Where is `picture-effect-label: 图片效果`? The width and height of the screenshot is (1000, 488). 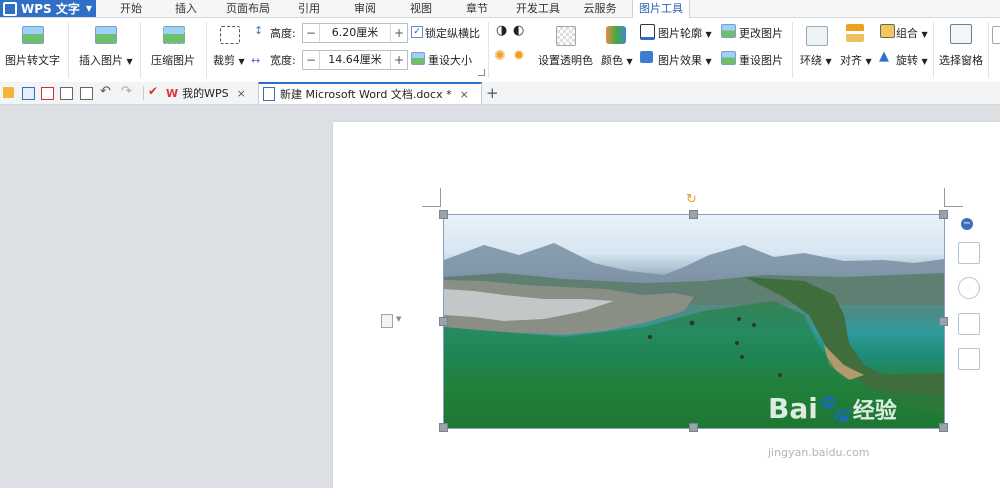
picture-effect-label: 图片效果 is located at coordinates (680, 60).